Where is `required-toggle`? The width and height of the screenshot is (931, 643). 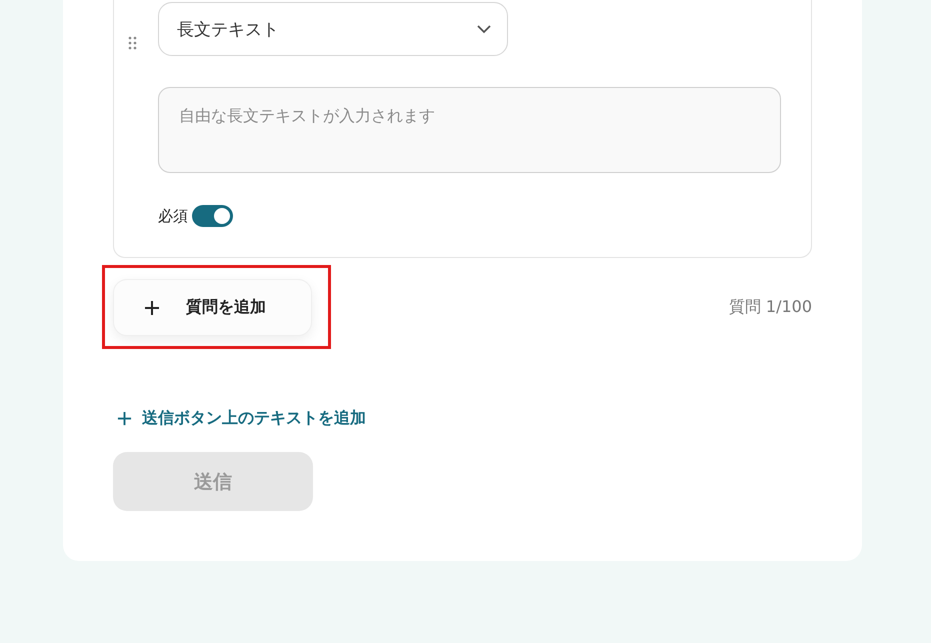
required-toggle is located at coordinates (212, 216).